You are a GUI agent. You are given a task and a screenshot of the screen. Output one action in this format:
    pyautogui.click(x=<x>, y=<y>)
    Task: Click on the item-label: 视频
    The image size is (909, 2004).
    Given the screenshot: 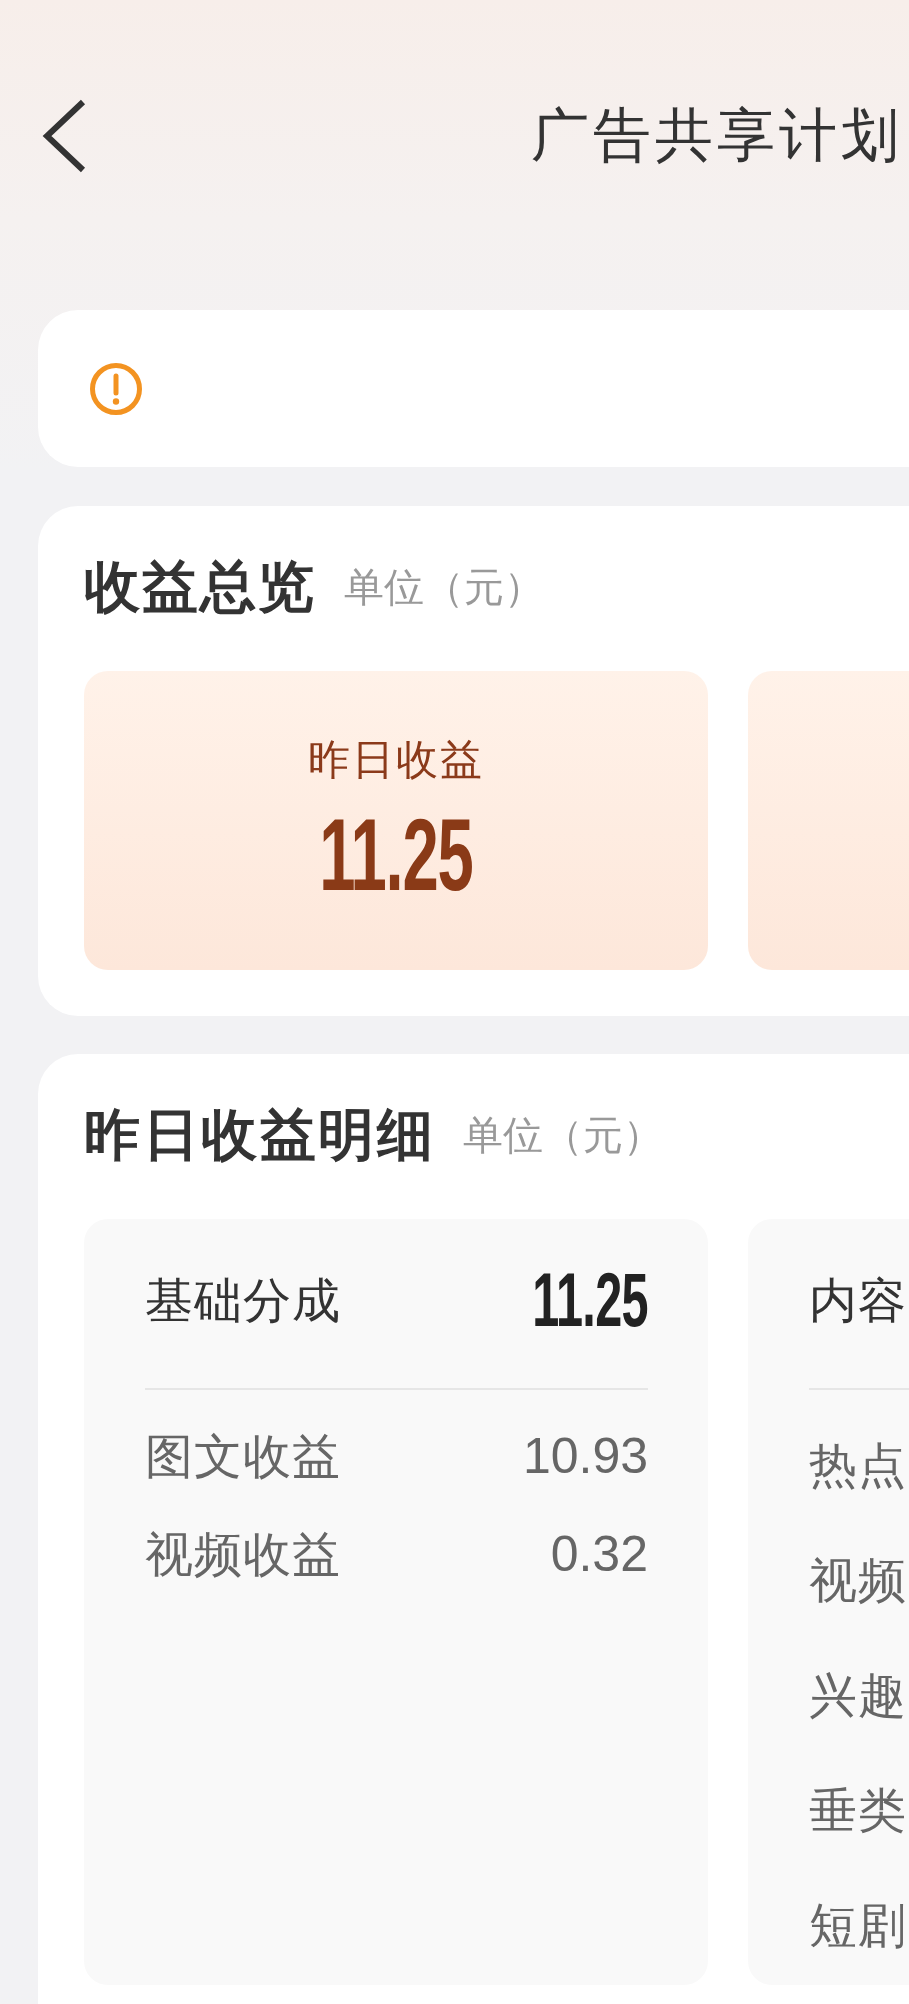 What is the action you would take?
    pyautogui.click(x=858, y=1579)
    